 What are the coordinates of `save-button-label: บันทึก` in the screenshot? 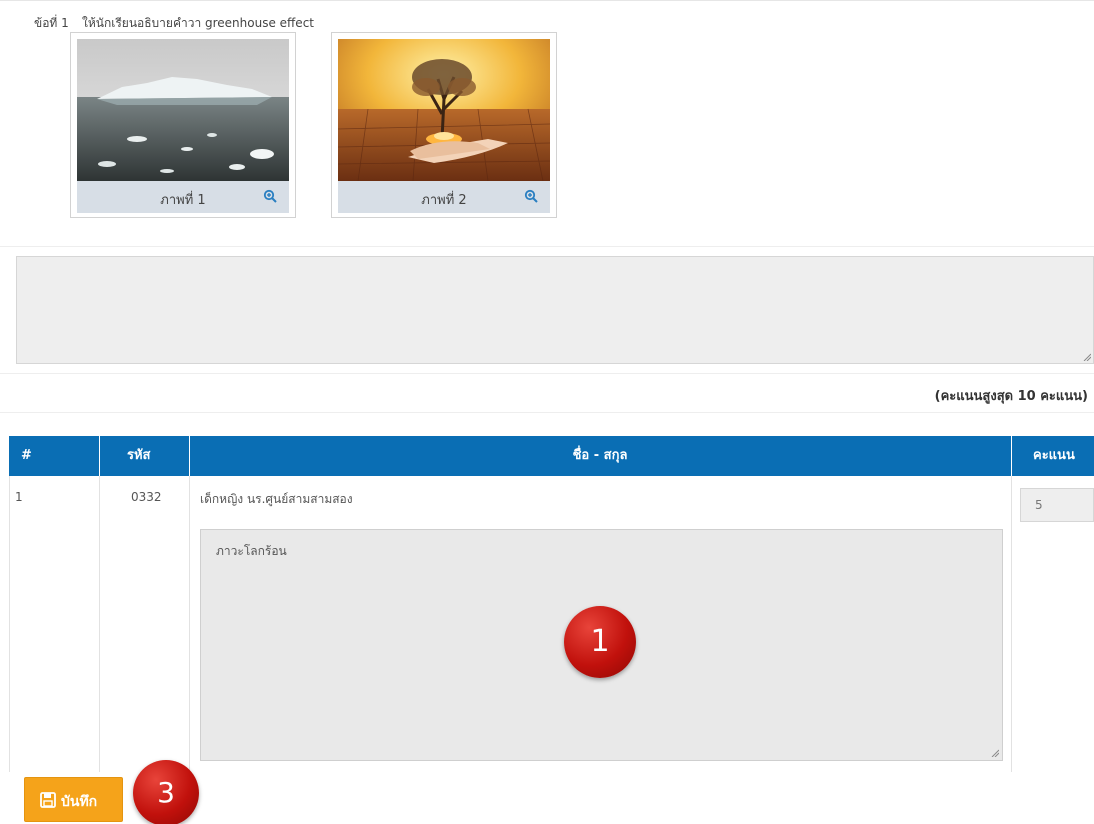 It's located at (79, 802).